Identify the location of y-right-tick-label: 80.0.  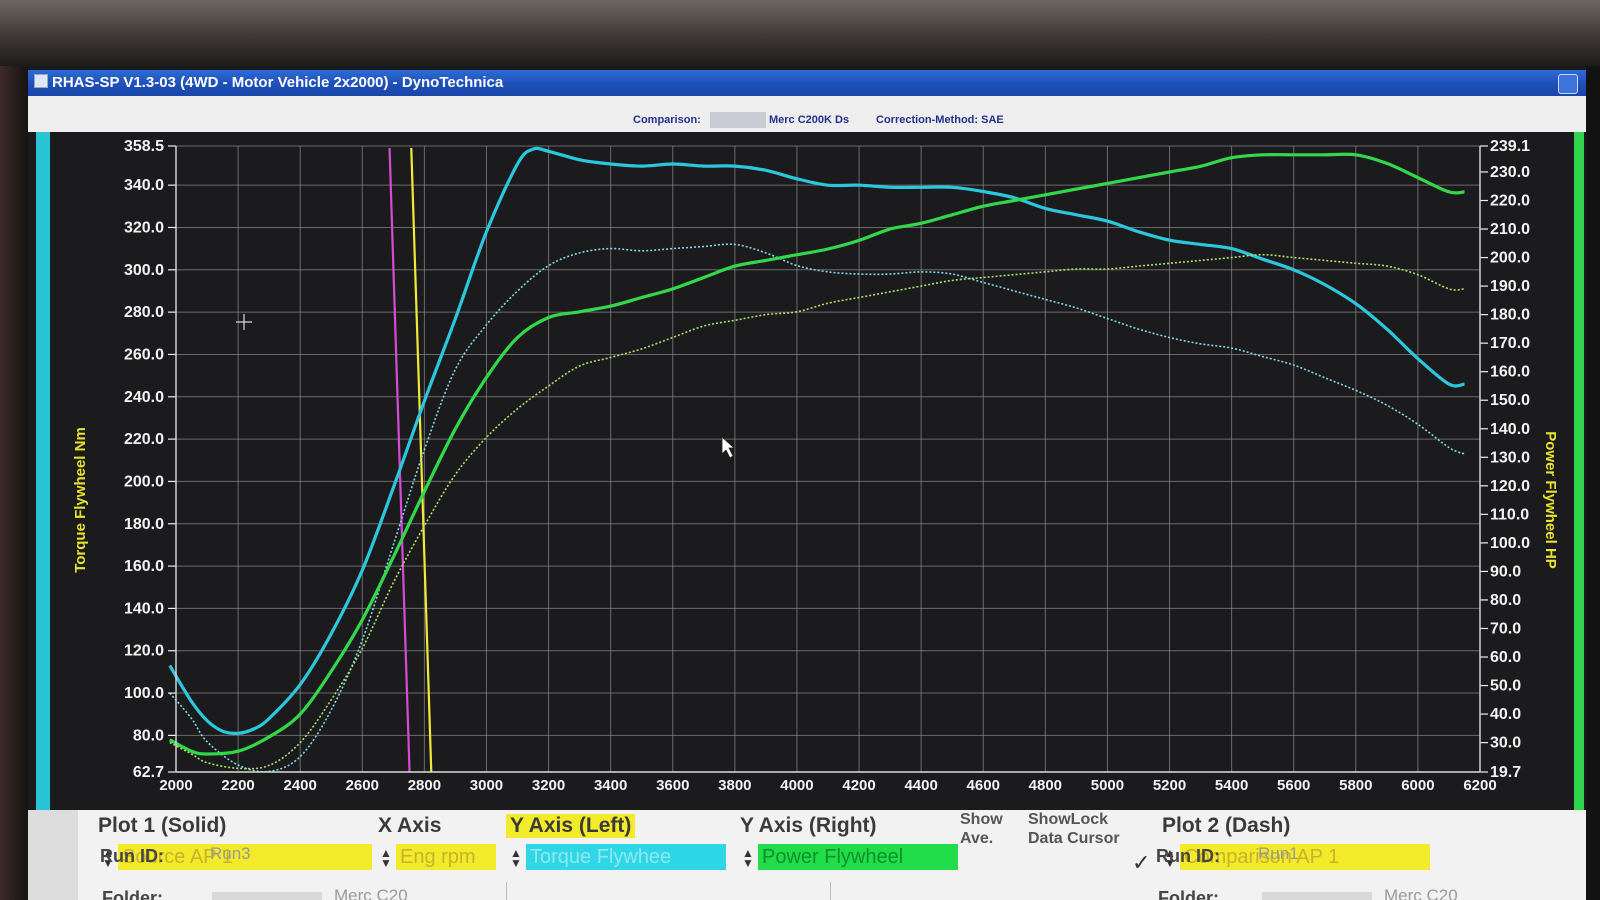
(1505, 600).